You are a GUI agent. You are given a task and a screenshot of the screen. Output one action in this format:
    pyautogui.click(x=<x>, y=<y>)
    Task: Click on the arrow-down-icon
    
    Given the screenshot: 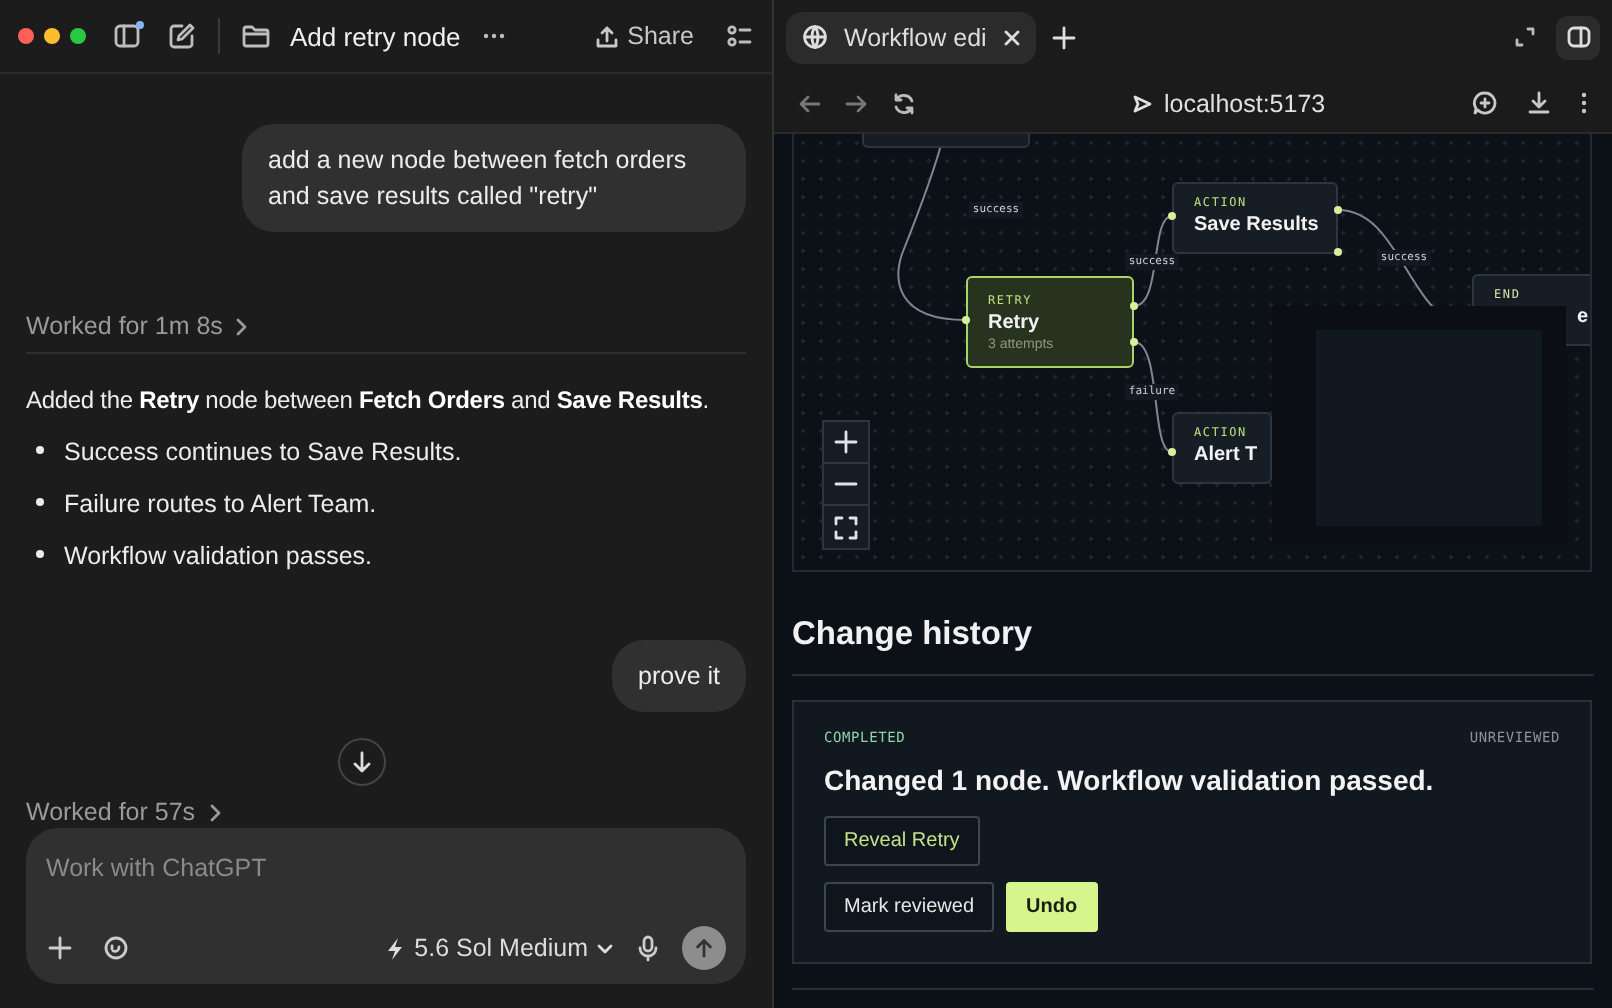 What is the action you would take?
    pyautogui.click(x=362, y=762)
    